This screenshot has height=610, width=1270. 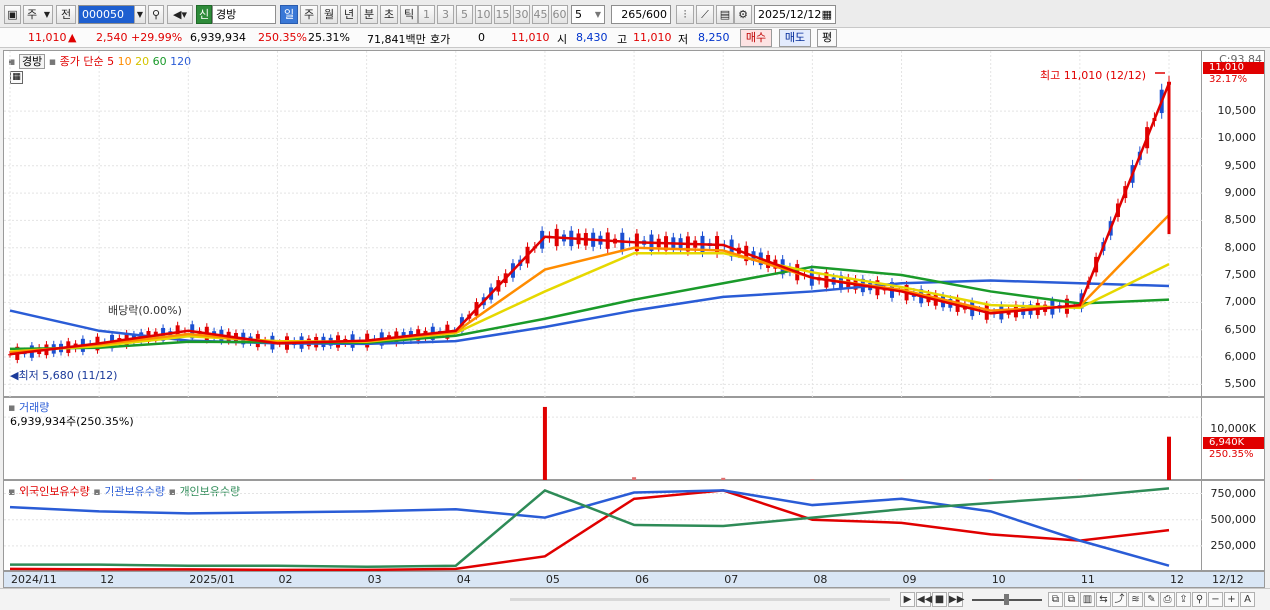 What do you see at coordinates (683, 39) in the screenshot?
I see `low-label: 저` at bounding box center [683, 39].